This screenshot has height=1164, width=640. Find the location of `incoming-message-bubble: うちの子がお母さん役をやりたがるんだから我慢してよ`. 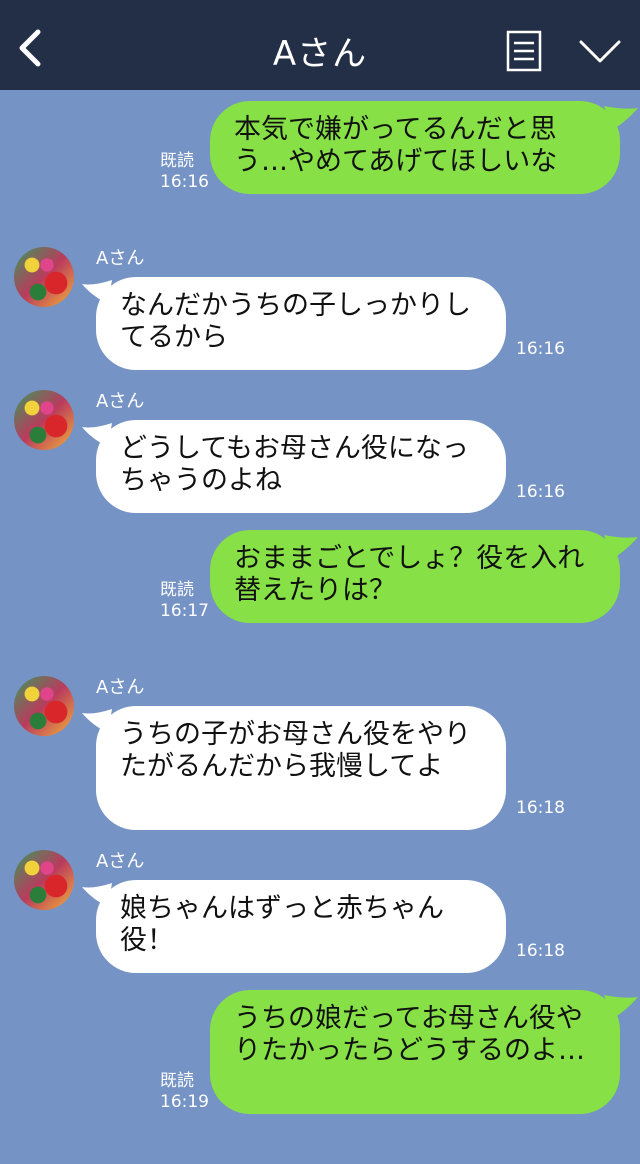

incoming-message-bubble: うちの子がお母さん役をやりたがるんだから我慢してよ is located at coordinates (301, 768).